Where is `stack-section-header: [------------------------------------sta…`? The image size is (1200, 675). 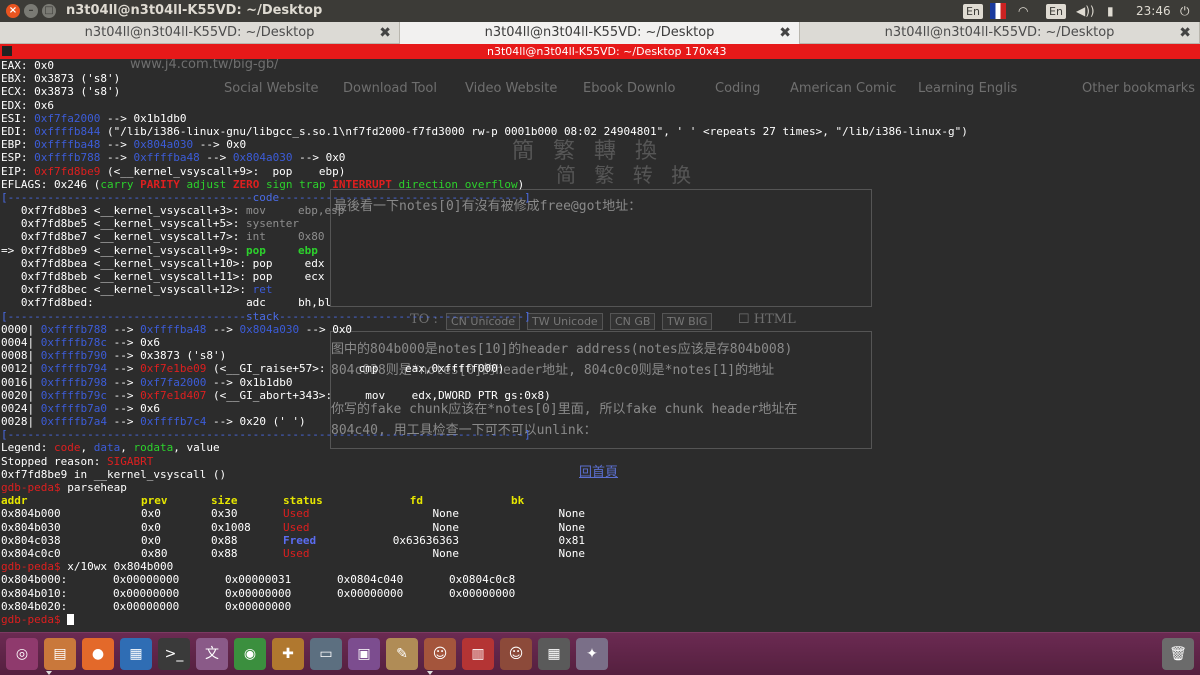
stack-section-header: [------------------------------------sta… is located at coordinates (266, 316).